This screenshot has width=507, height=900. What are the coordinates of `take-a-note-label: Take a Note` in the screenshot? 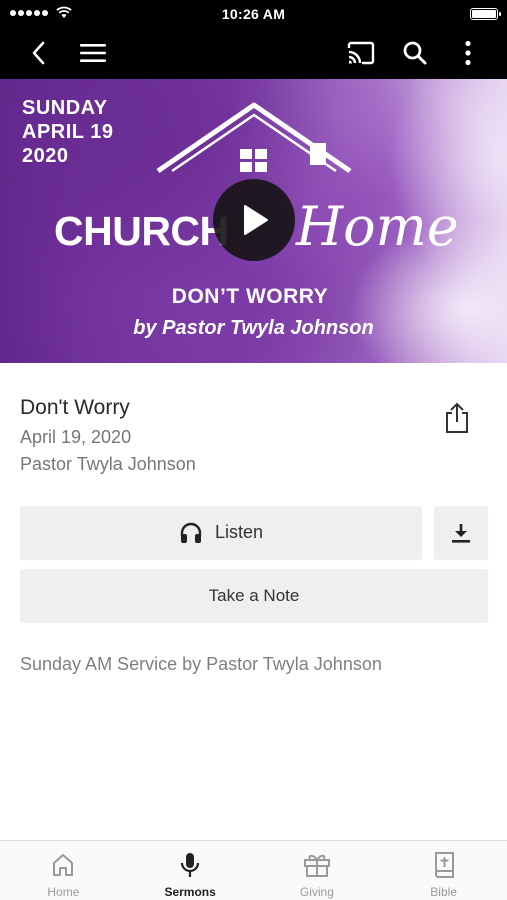 It's located at (254, 595).